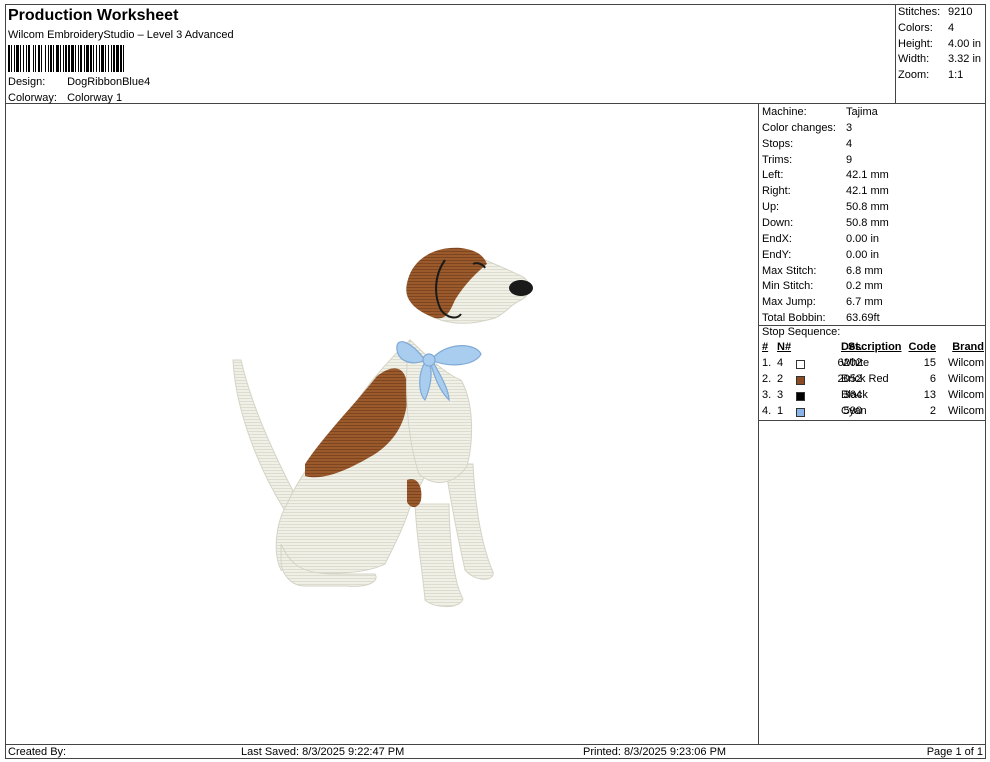 The image size is (990, 762). What do you see at coordinates (109, 82) in the screenshot?
I see `design-value: DogRibbonBlue4` at bounding box center [109, 82].